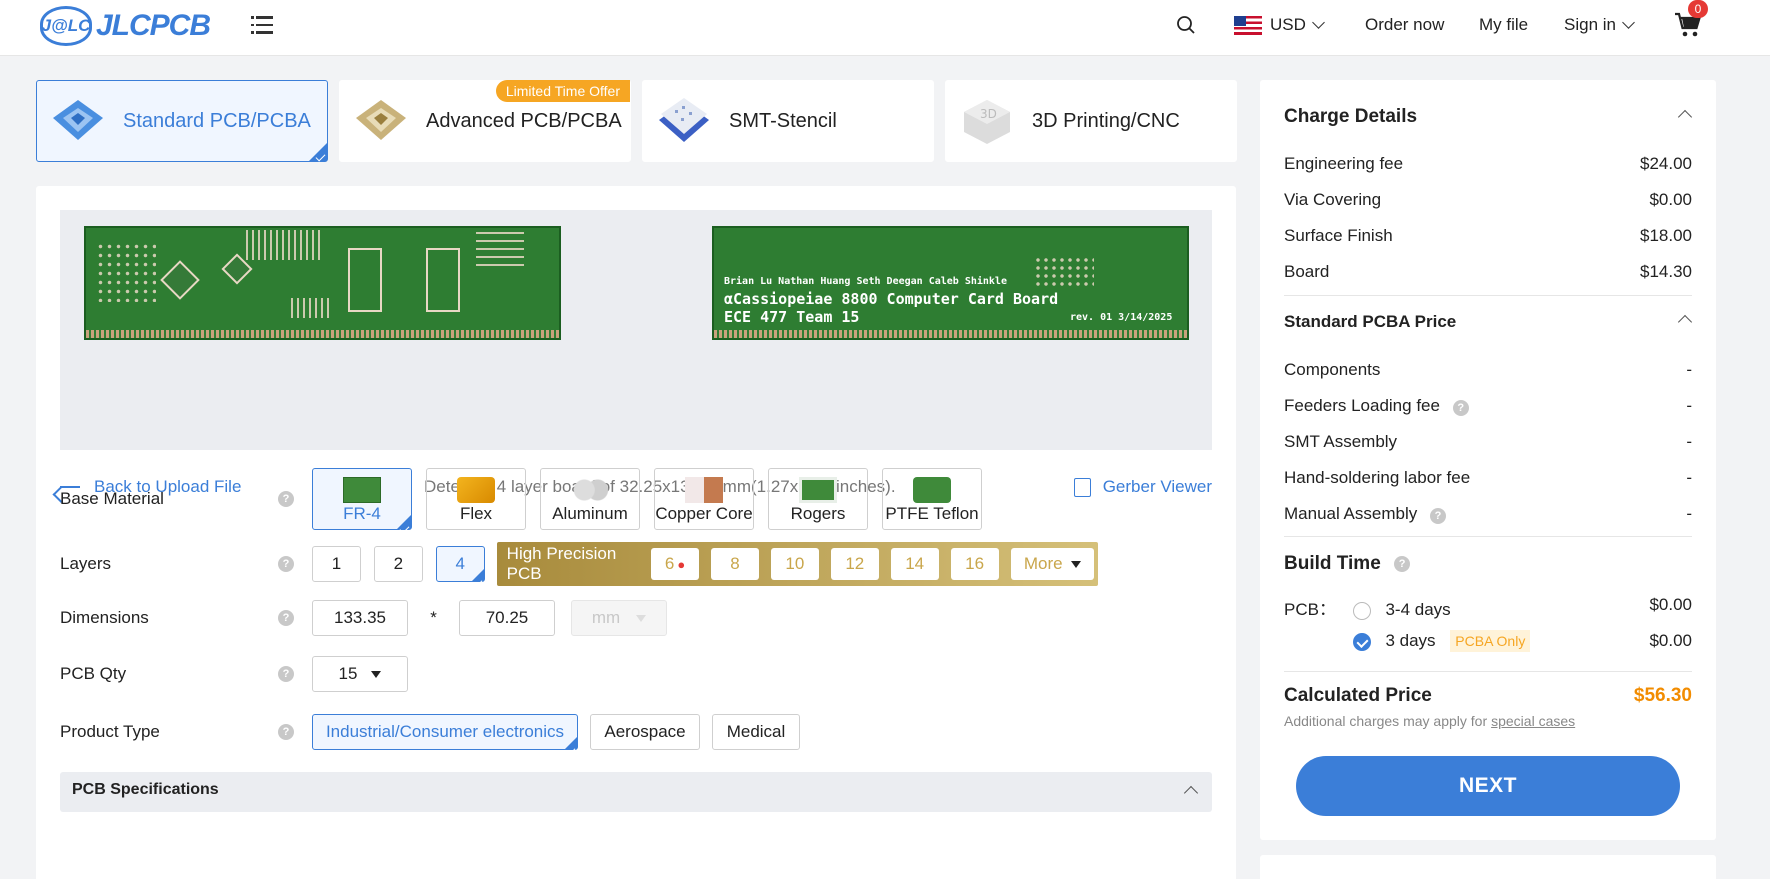  Describe the element at coordinates (125, 26) in the screenshot. I see `jlcpcb-logo: J@LC JLCPCB` at that location.